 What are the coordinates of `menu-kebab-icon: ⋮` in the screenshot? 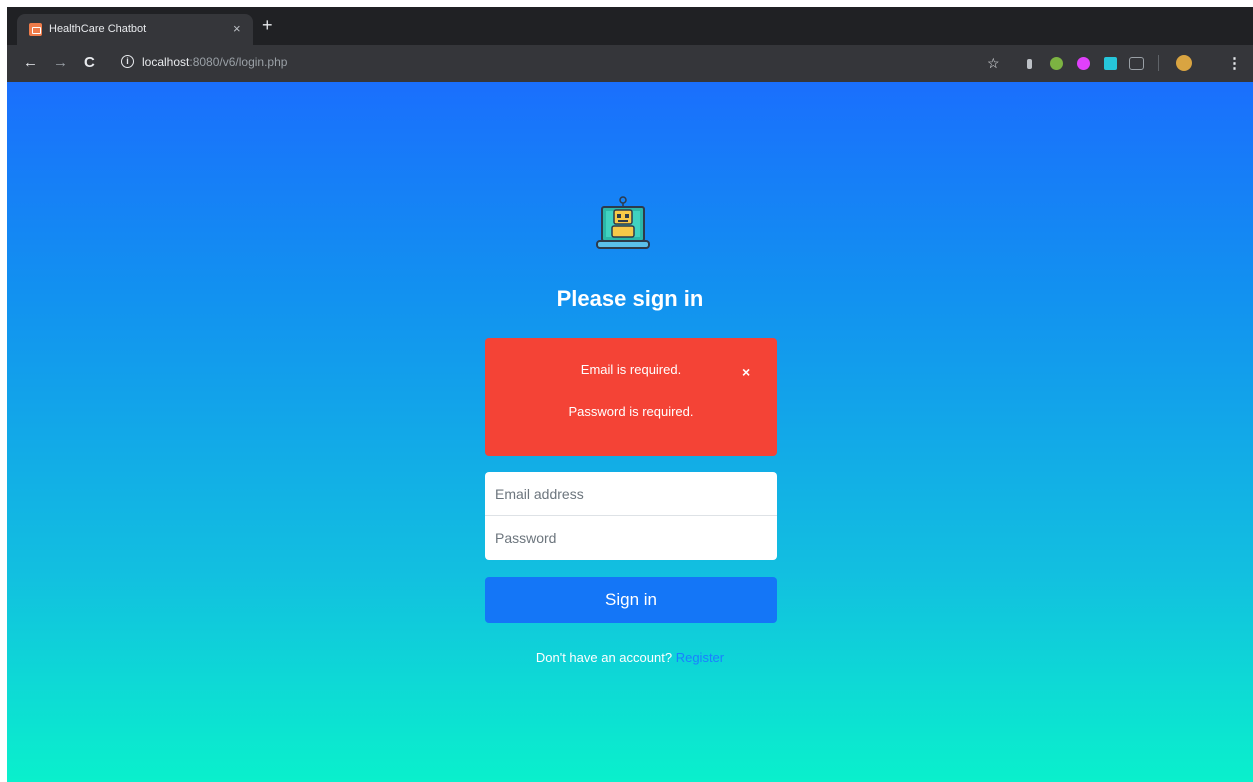 It's located at (1234, 63).